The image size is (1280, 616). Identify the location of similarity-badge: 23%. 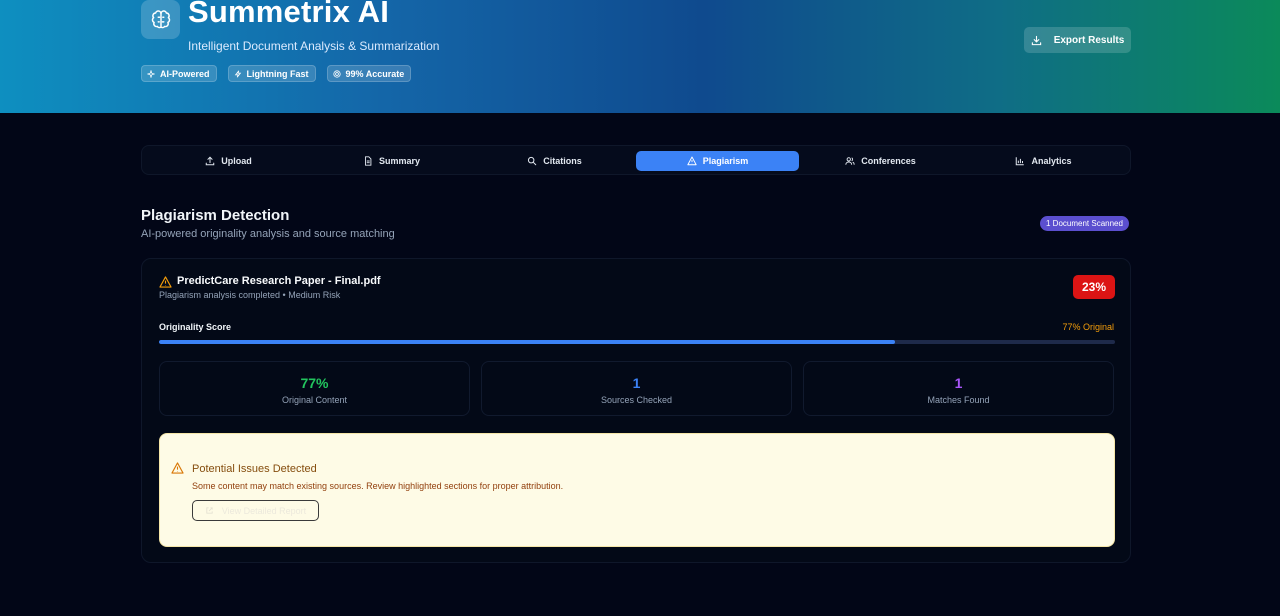
(1094, 287).